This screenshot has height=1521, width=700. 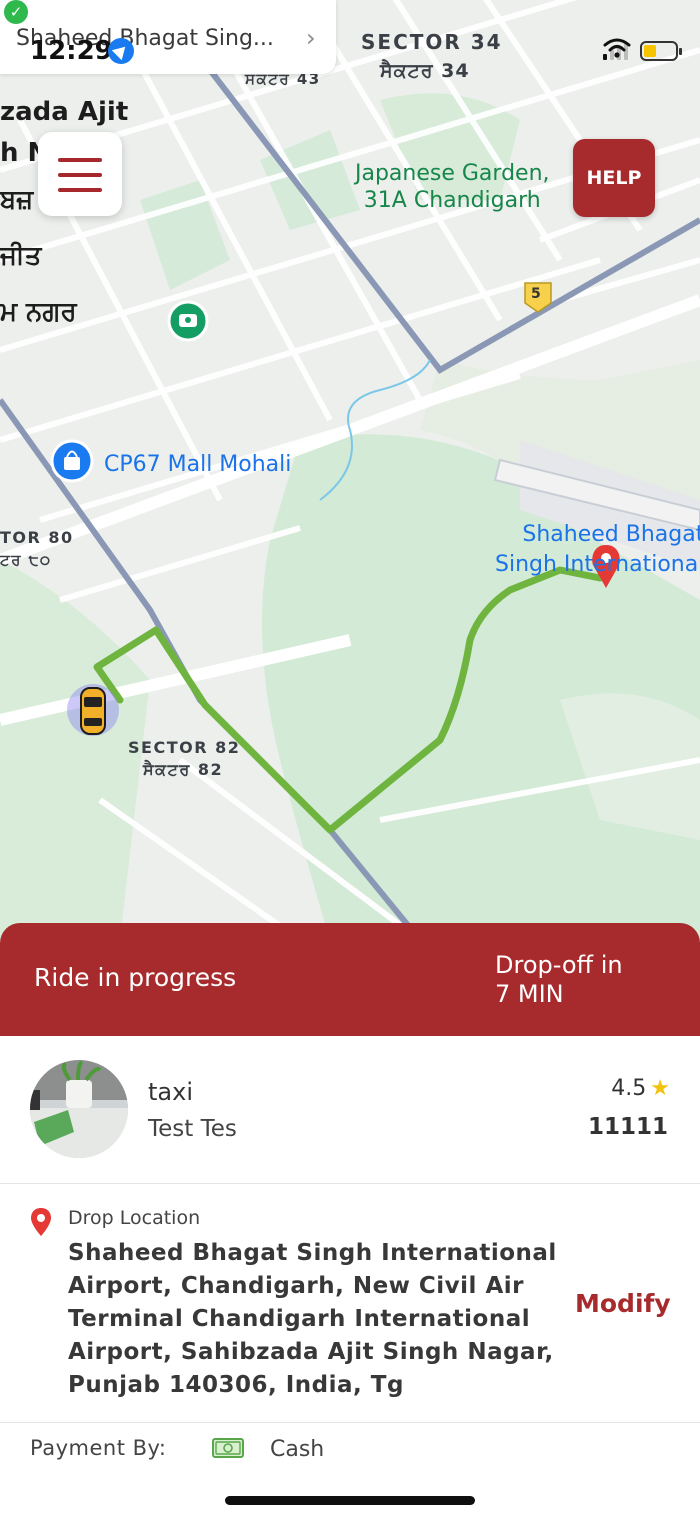 What do you see at coordinates (192, 1129) in the screenshot?
I see `driver-vehicle: Test Tes` at bounding box center [192, 1129].